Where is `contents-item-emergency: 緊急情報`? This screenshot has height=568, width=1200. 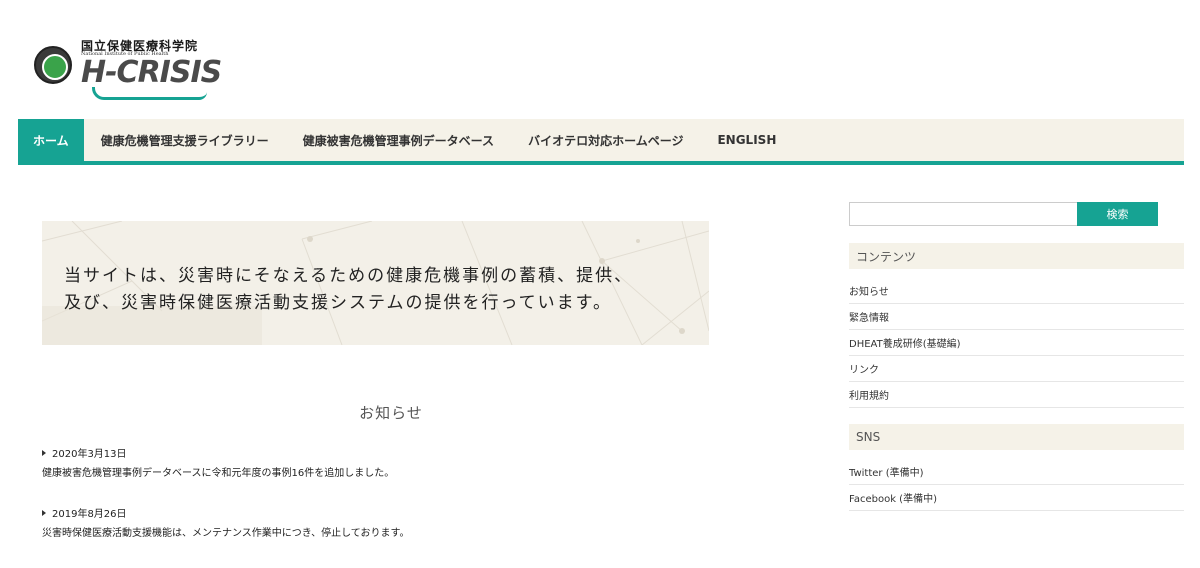 contents-item-emergency: 緊急情報 is located at coordinates (1016, 317).